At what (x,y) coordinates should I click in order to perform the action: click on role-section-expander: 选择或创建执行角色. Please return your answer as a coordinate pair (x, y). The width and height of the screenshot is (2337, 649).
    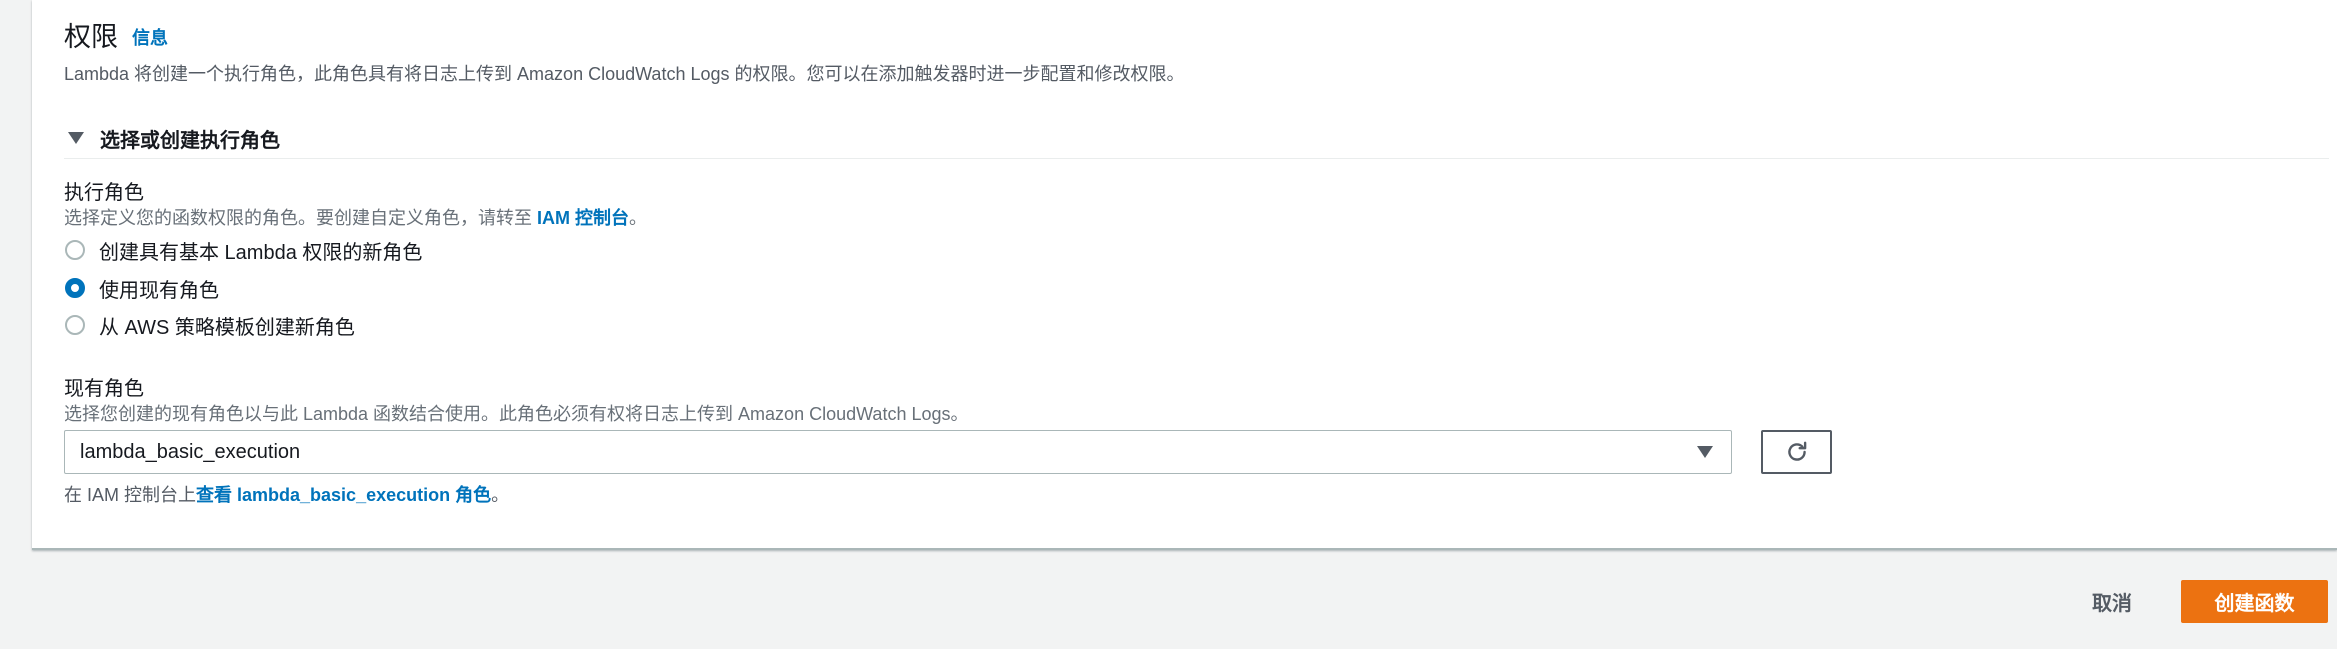
    Looking at the image, I should click on (174, 138).